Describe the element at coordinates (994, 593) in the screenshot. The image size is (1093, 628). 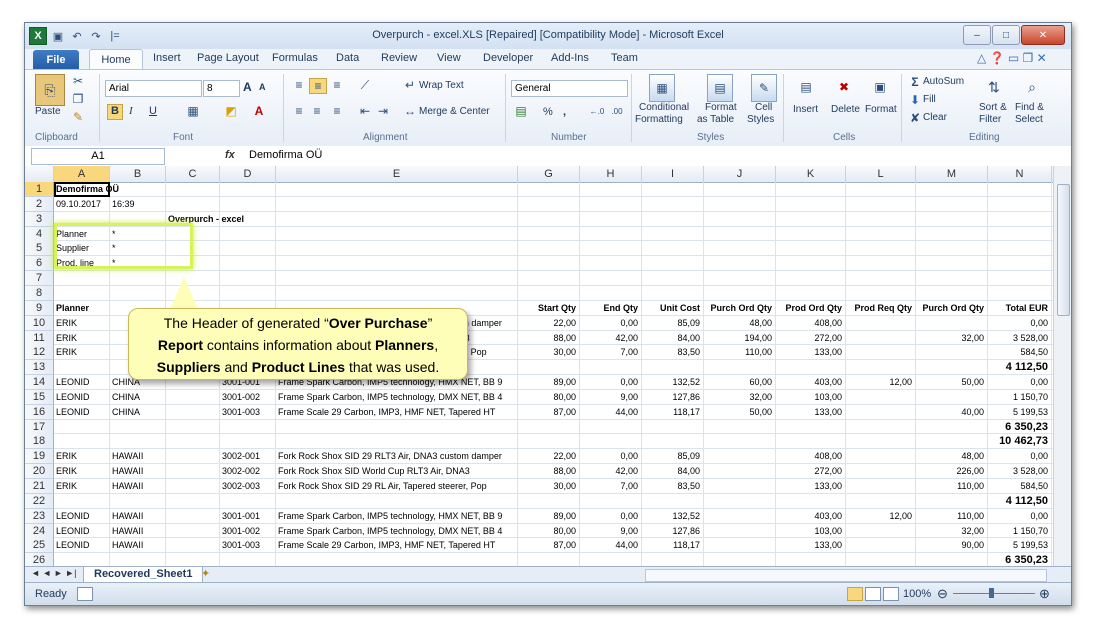
I see `zoom-slider` at that location.